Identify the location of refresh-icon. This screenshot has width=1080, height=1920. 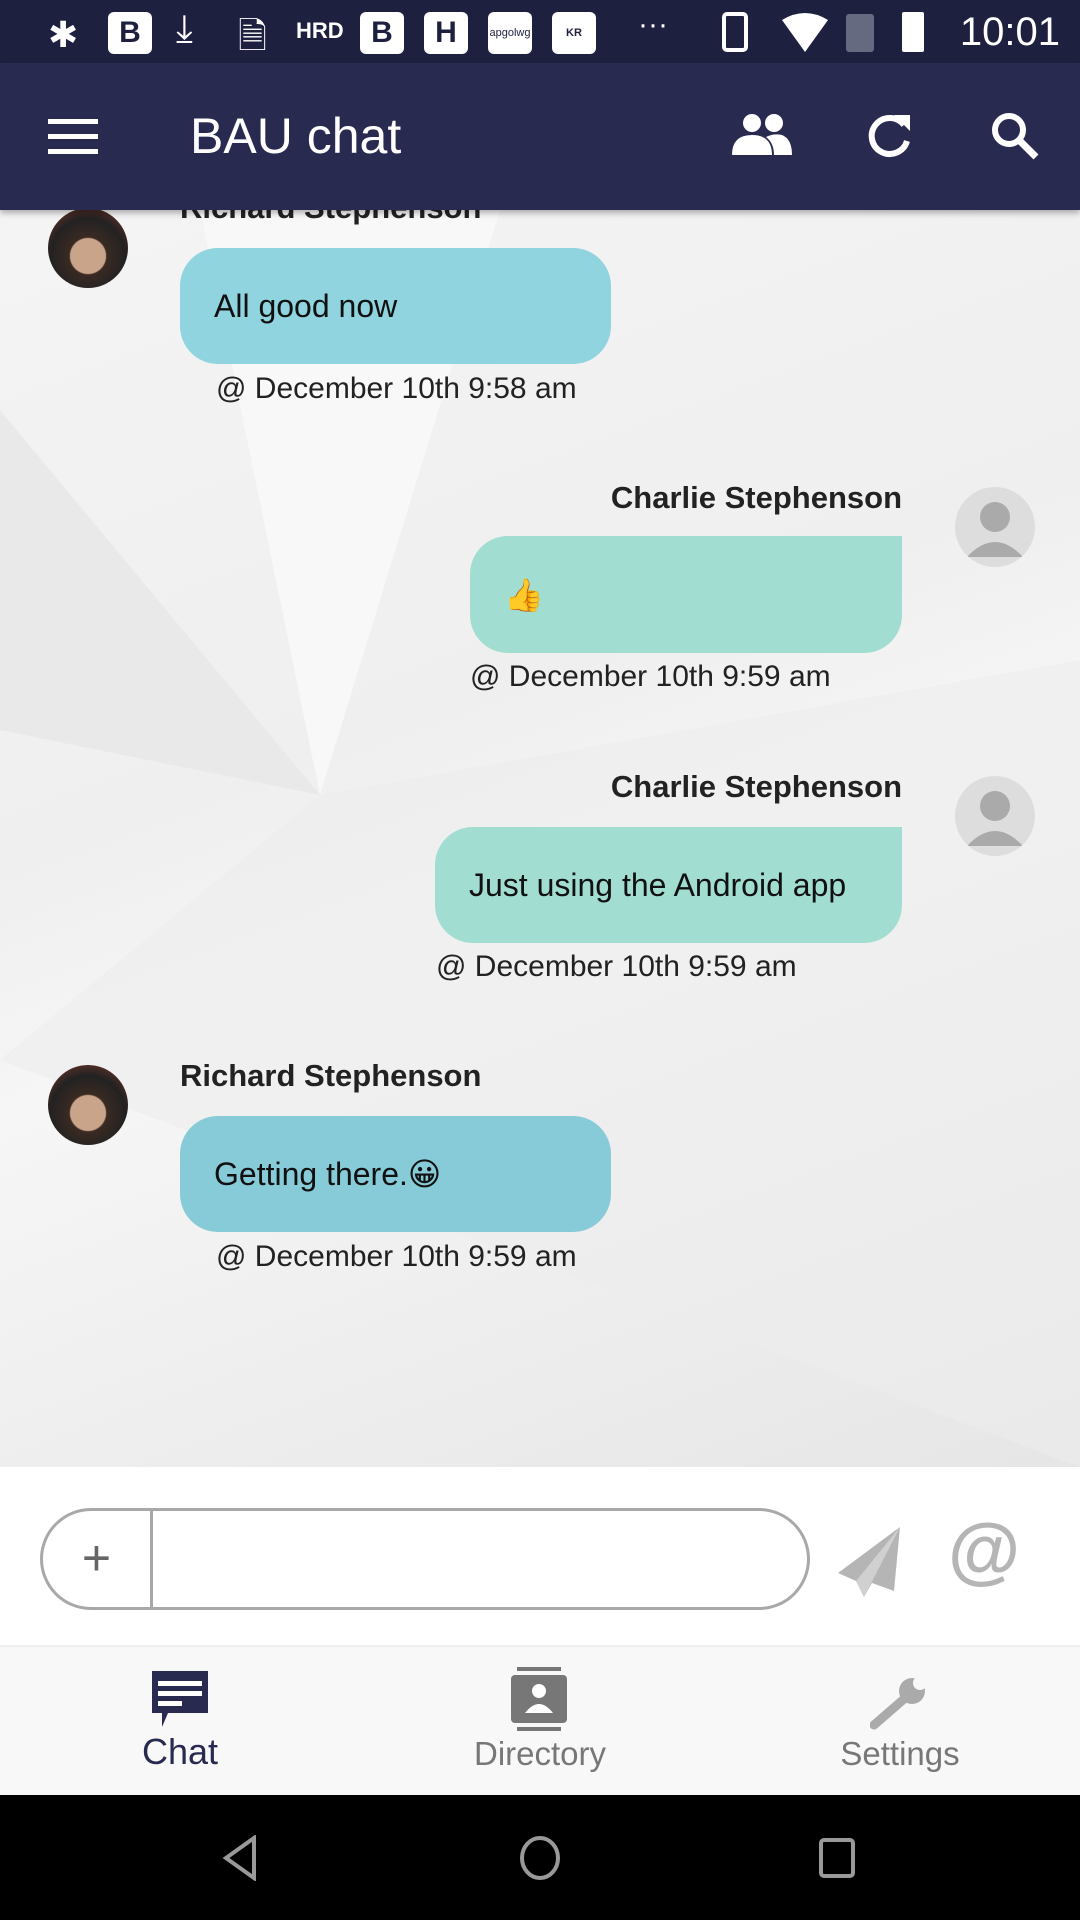
(890, 135).